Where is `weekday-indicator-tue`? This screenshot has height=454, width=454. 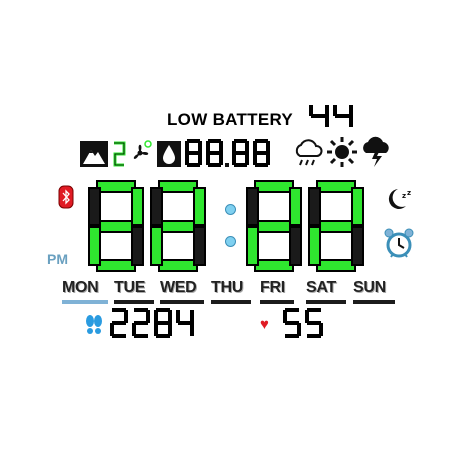 weekday-indicator-tue is located at coordinates (134, 302).